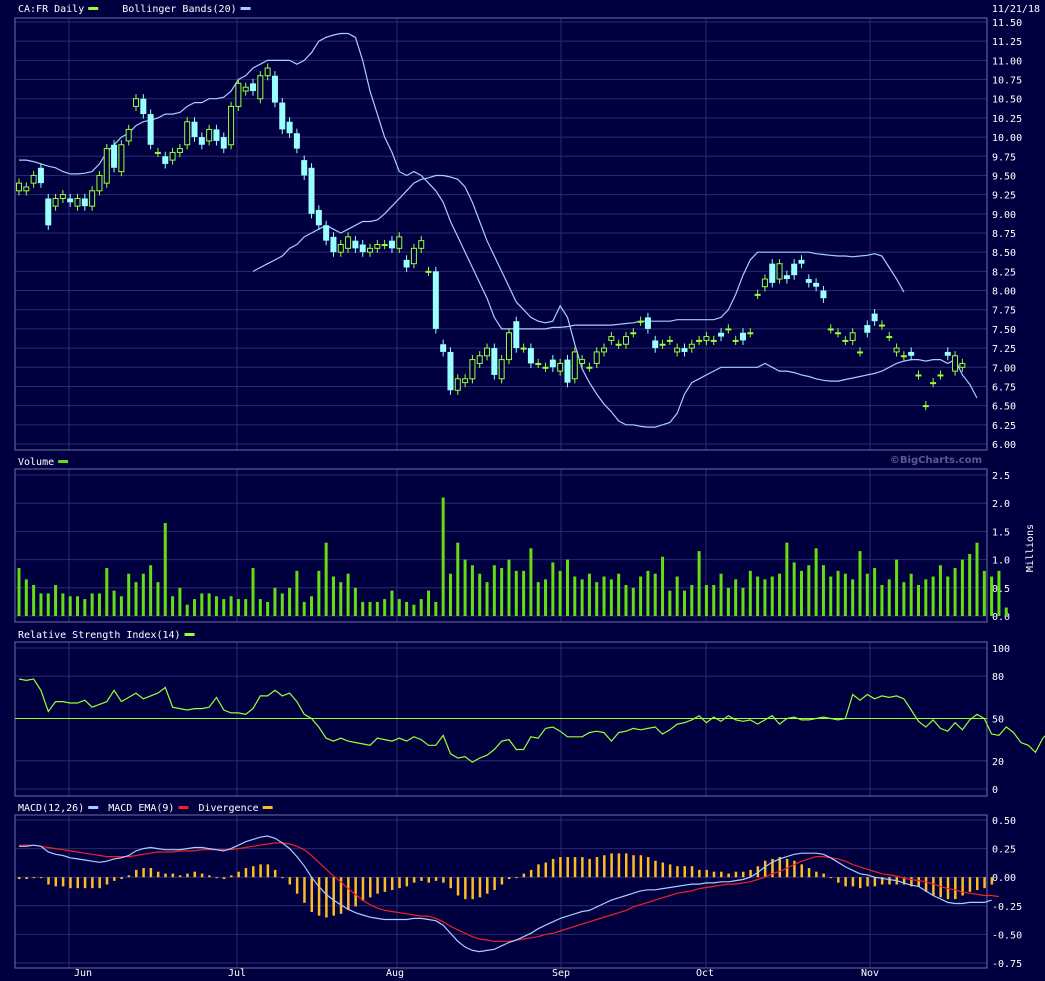 This screenshot has width=1045, height=981. What do you see at coordinates (1016, 9) in the screenshot?
I see `header-date: 11/21/18` at bounding box center [1016, 9].